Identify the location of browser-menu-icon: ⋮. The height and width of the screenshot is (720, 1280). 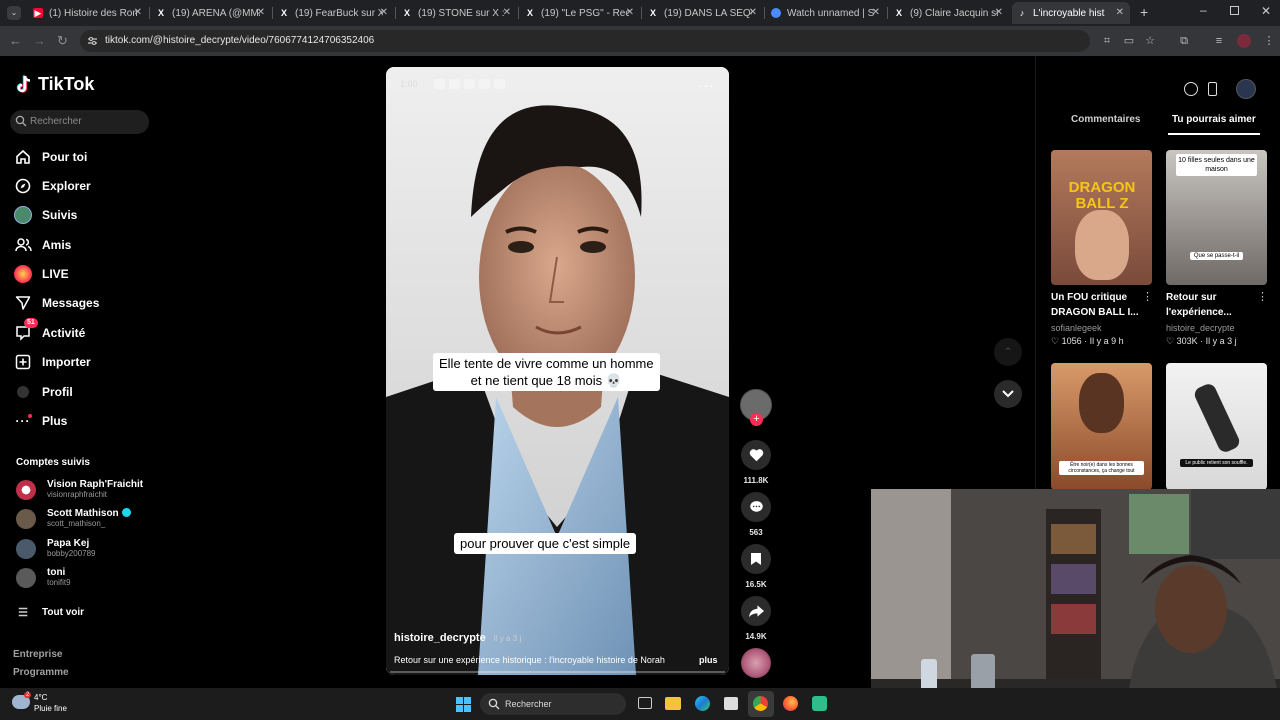
(1269, 41).